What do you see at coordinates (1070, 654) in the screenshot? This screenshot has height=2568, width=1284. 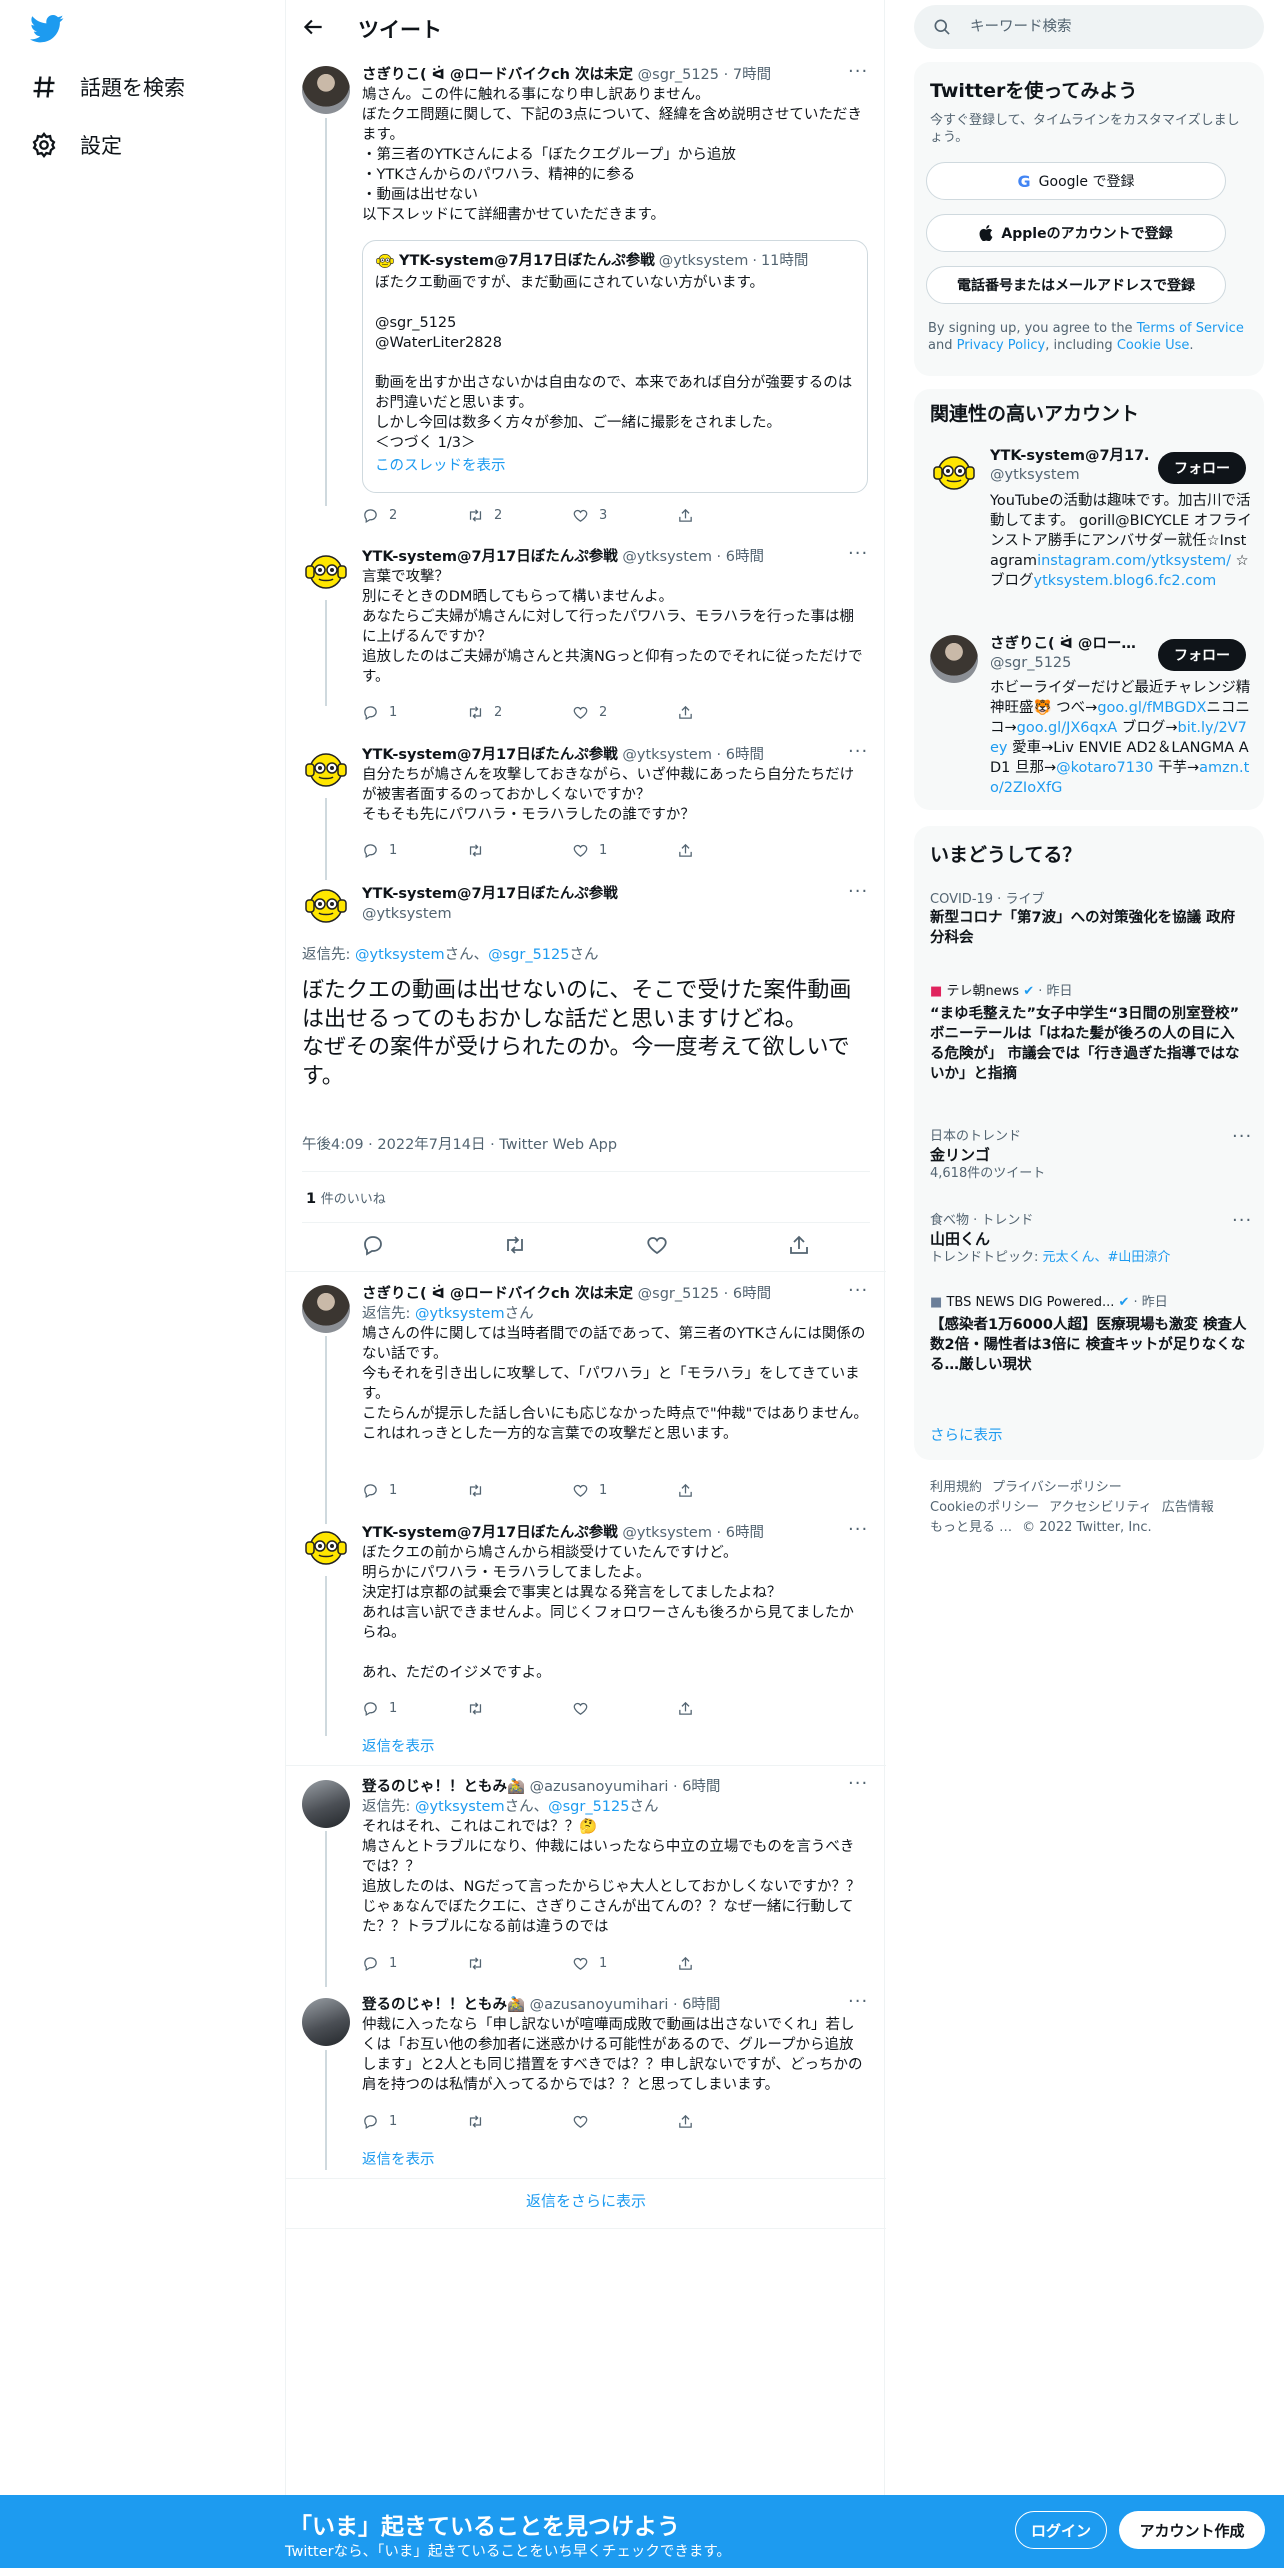 I see `account-info: さぎりこ( ᐛ @ロー… @sgr_5125` at bounding box center [1070, 654].